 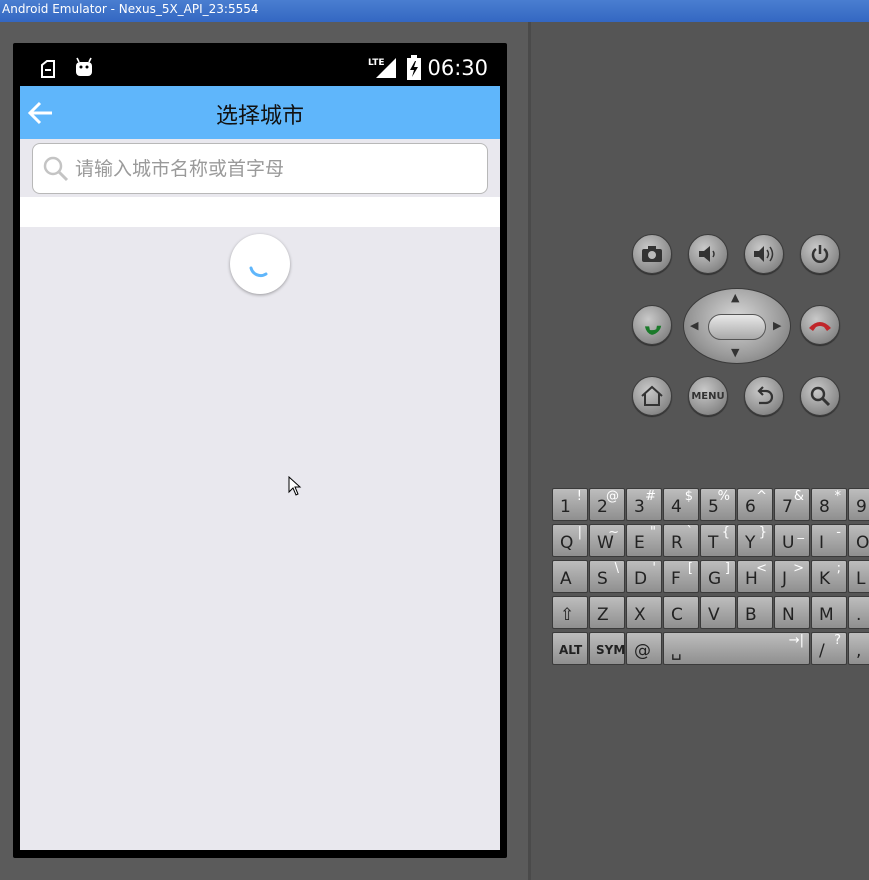 I want to click on dpad-up-icon: ▲, so click(x=735, y=297).